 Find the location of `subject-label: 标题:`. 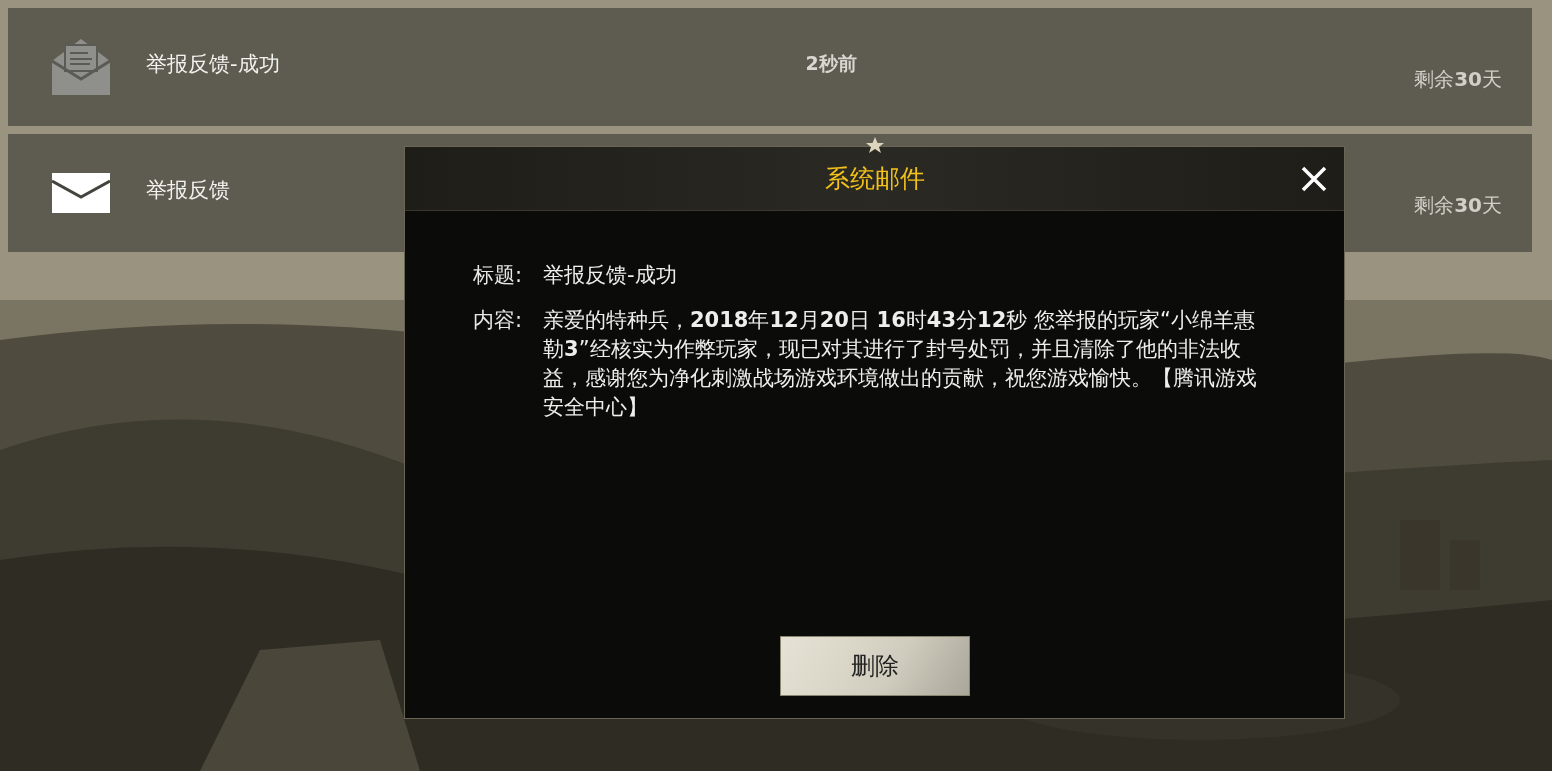

subject-label: 标题: is located at coordinates (498, 275).